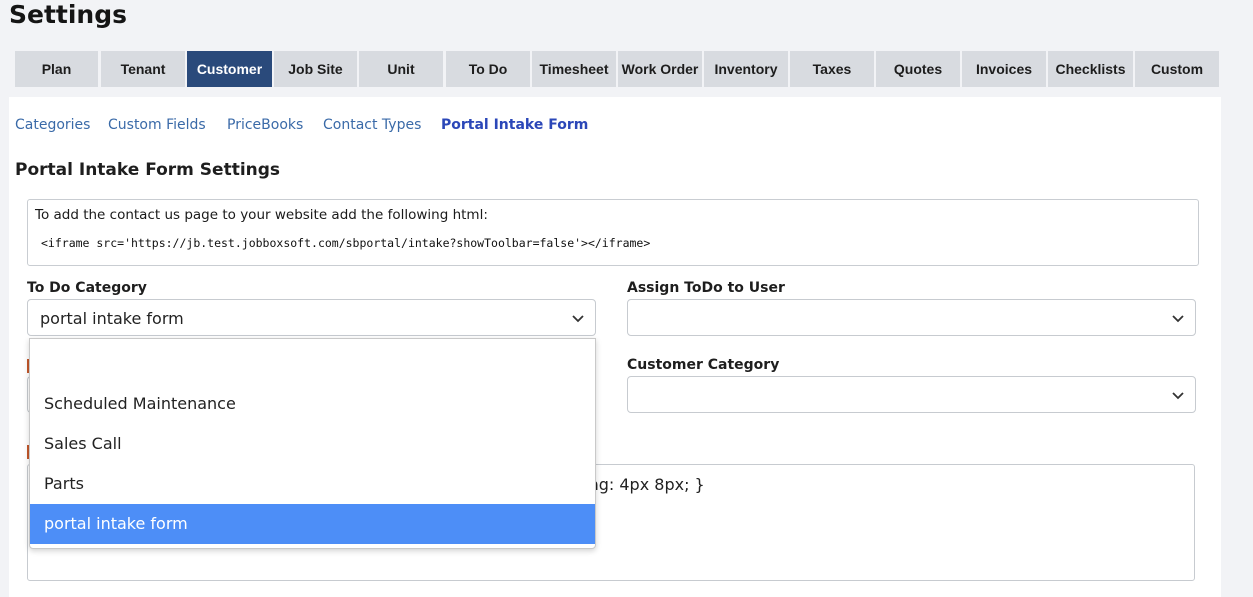 Image resolution: width=1253 pixels, height=597 pixels. What do you see at coordinates (706, 288) in the screenshot?
I see `assign-todo-label: Assign ToDo to User` at bounding box center [706, 288].